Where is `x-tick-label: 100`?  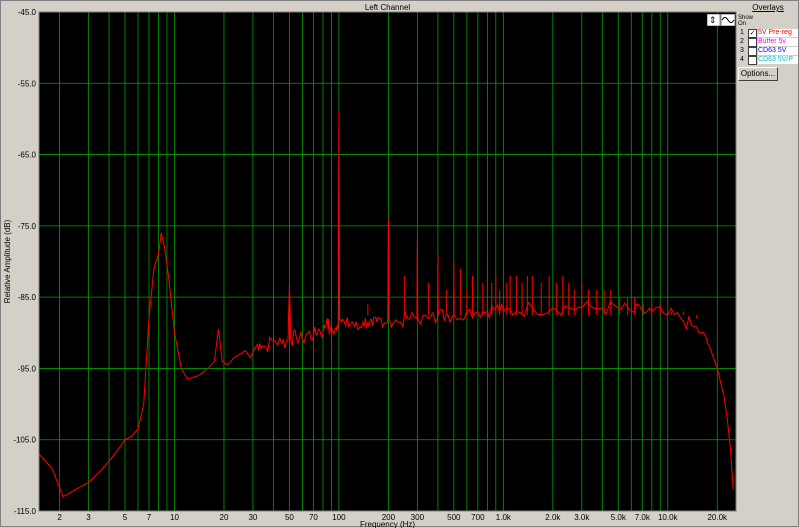
x-tick-label: 100 is located at coordinates (339, 517).